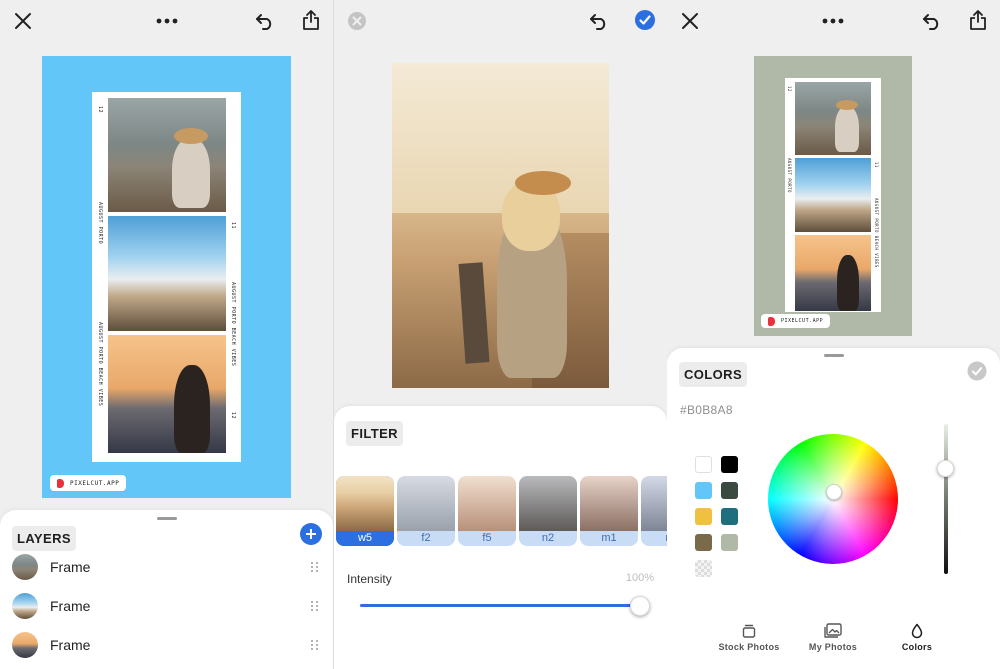 The width and height of the screenshot is (1000, 669). I want to click on colors-title: COLORS, so click(713, 374).